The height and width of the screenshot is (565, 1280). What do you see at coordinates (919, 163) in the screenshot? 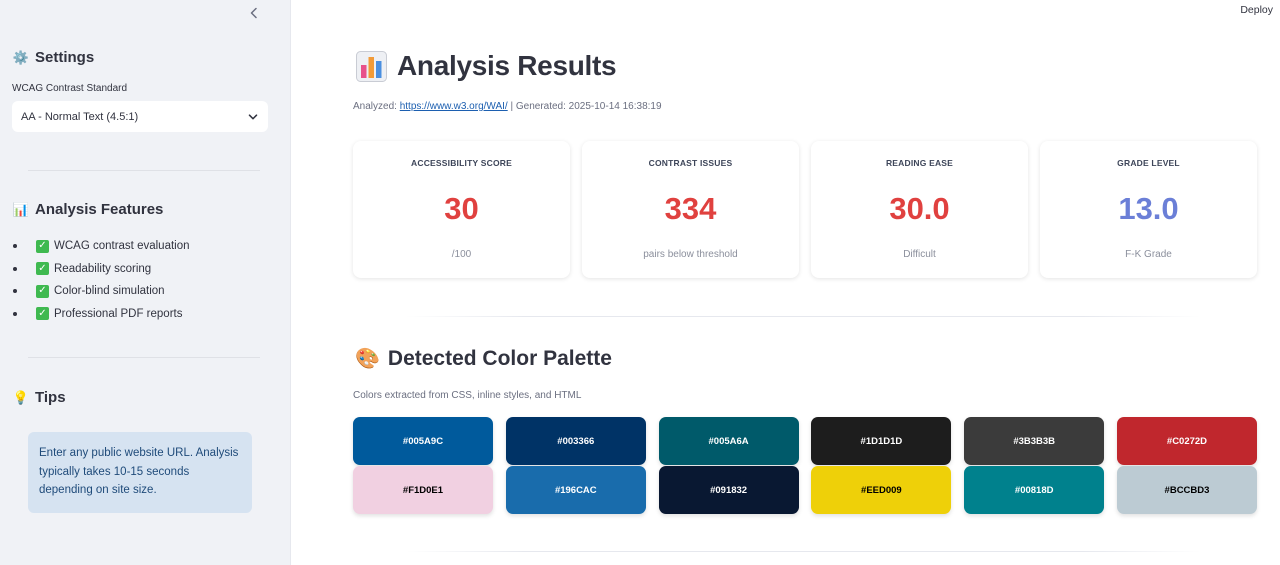
I see `metric-label: READING EASE` at bounding box center [919, 163].